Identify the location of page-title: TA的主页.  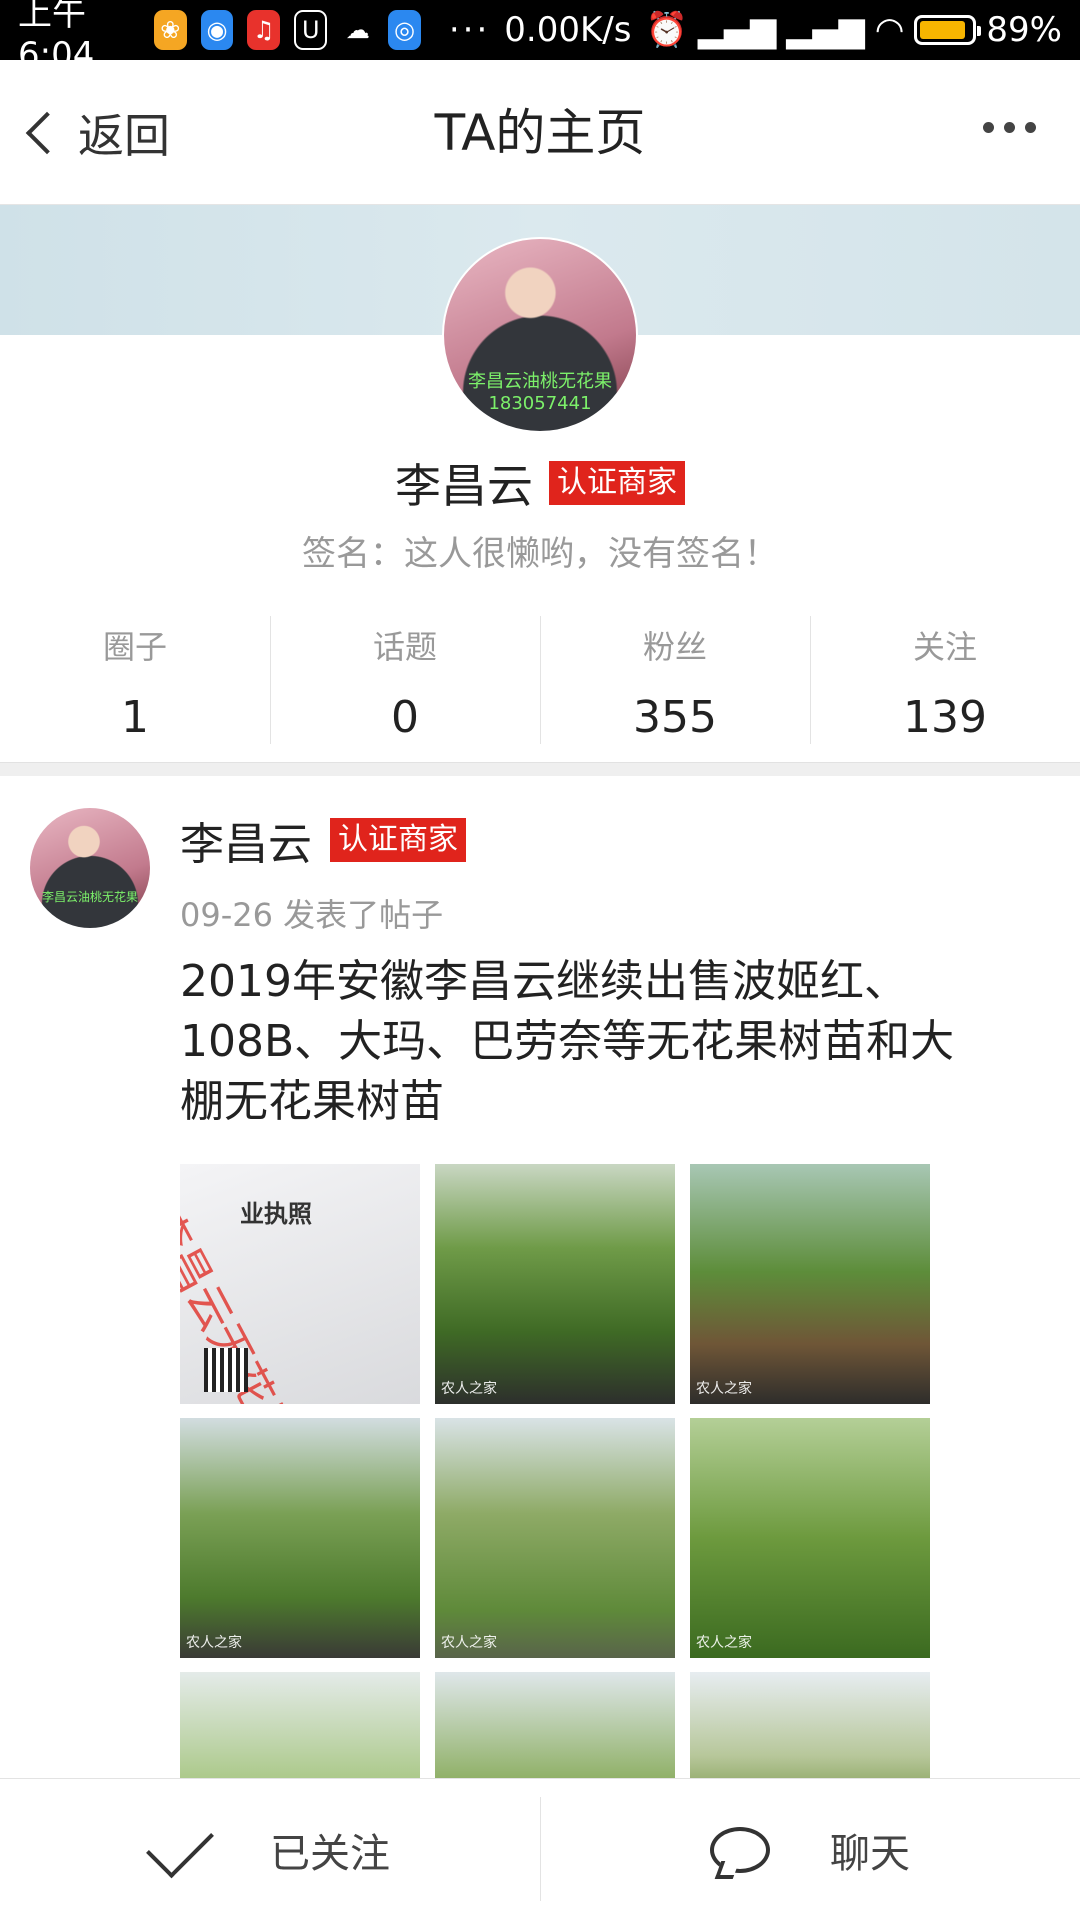
(540, 133).